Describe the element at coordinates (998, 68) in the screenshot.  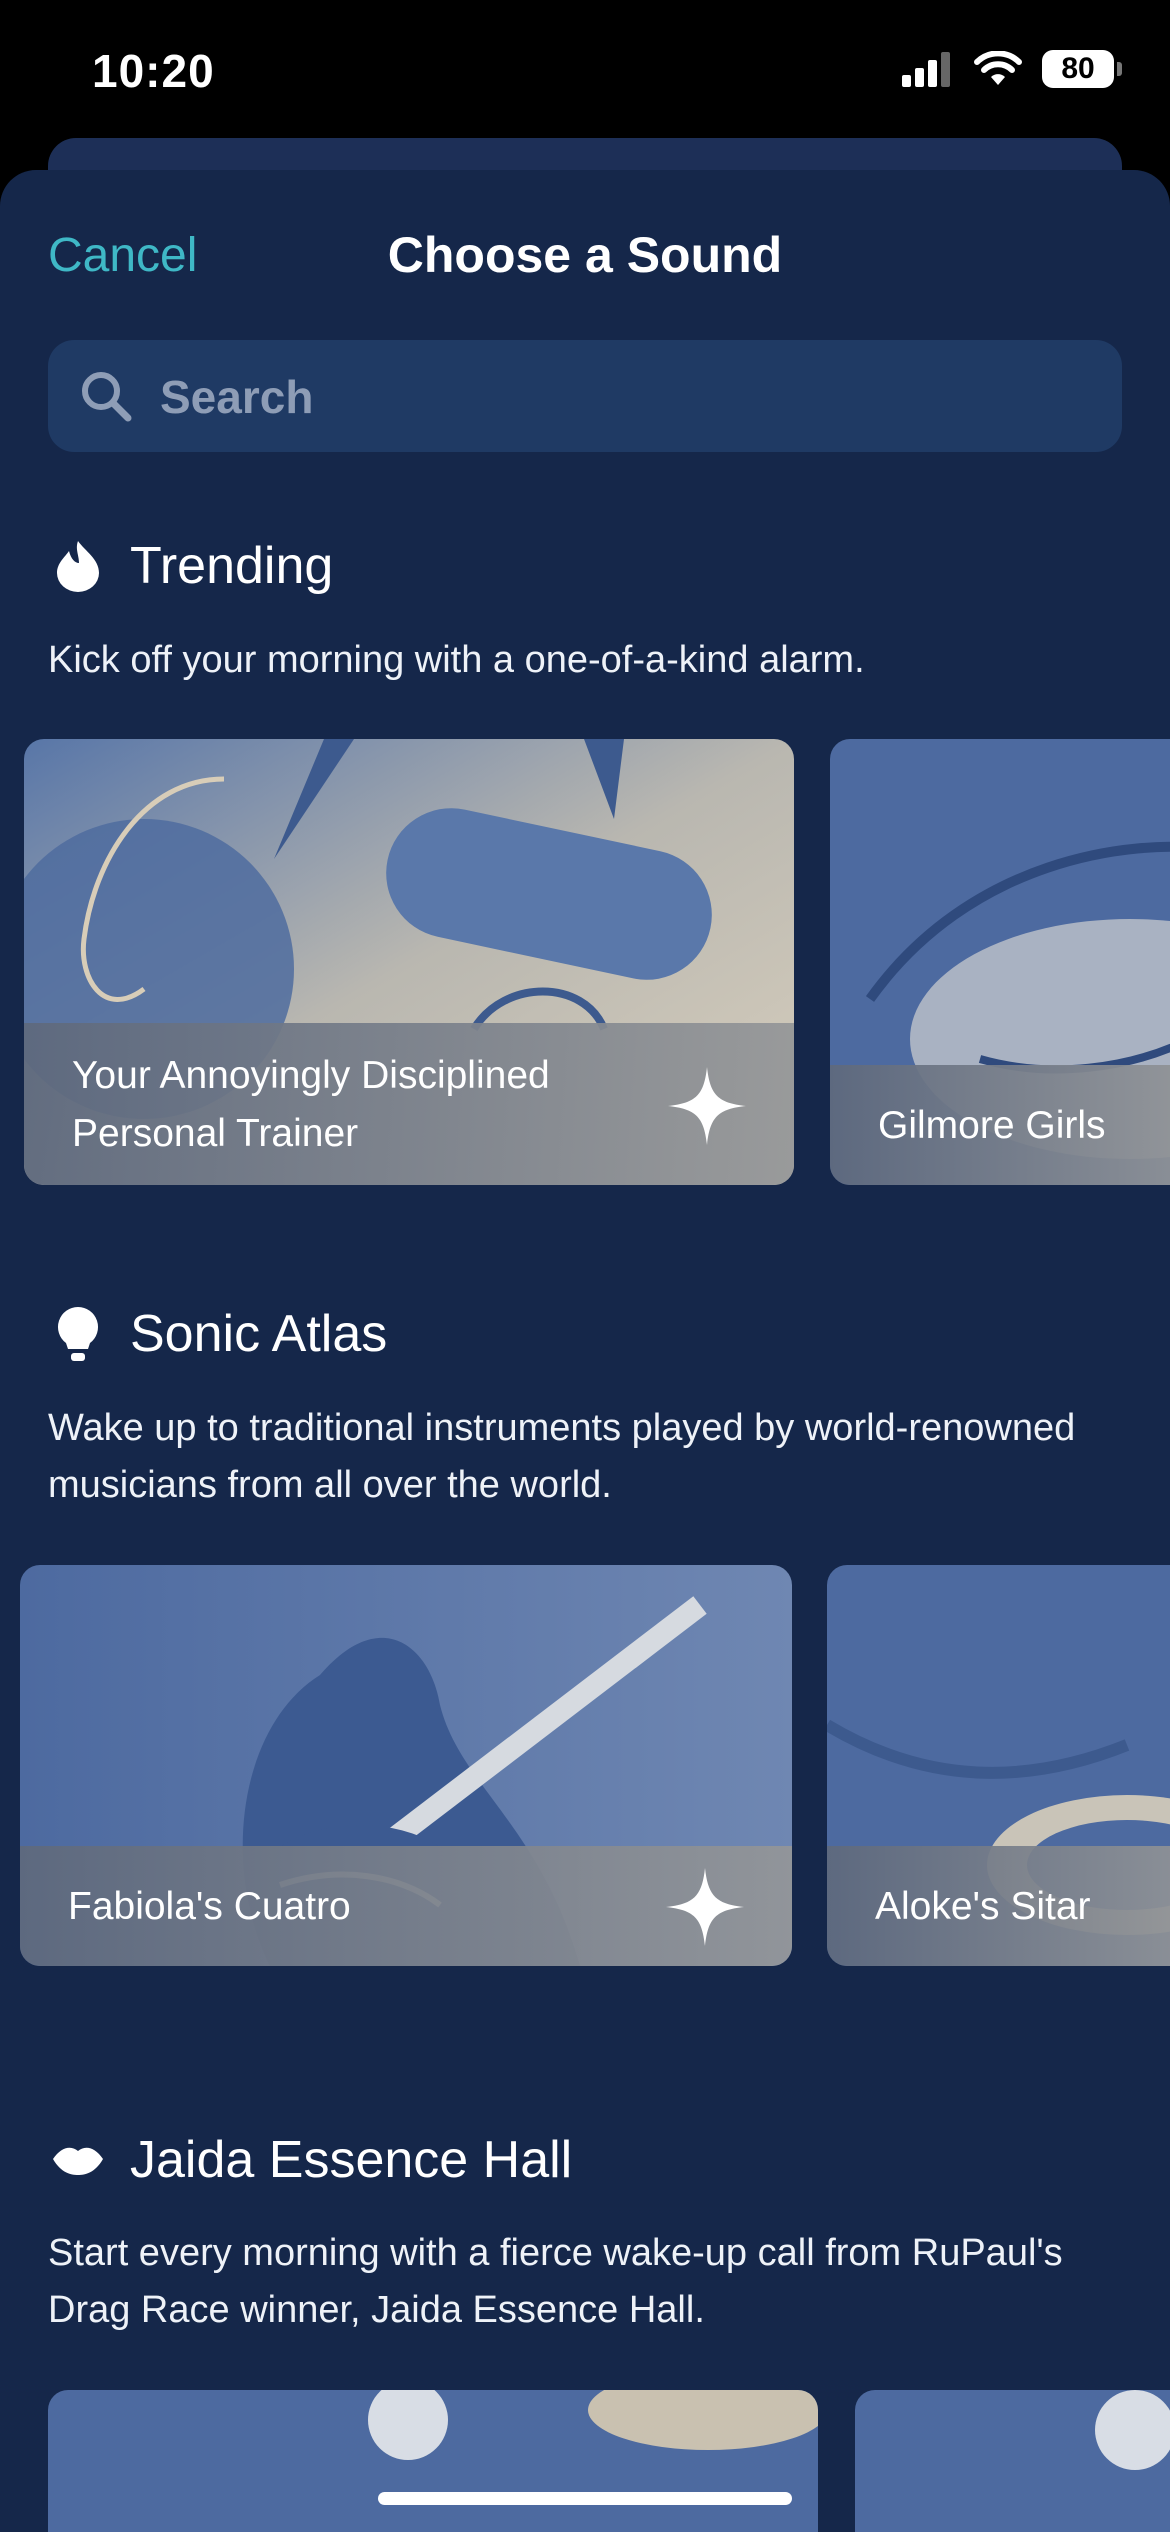
I see `wifi-icon` at that location.